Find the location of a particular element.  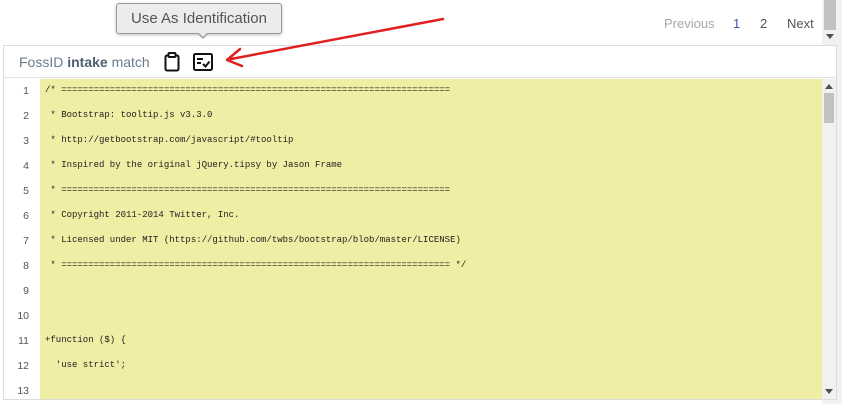

code-line: 6 * Copyright 2011-2014 Twitter, Inc. is located at coordinates (413, 216).